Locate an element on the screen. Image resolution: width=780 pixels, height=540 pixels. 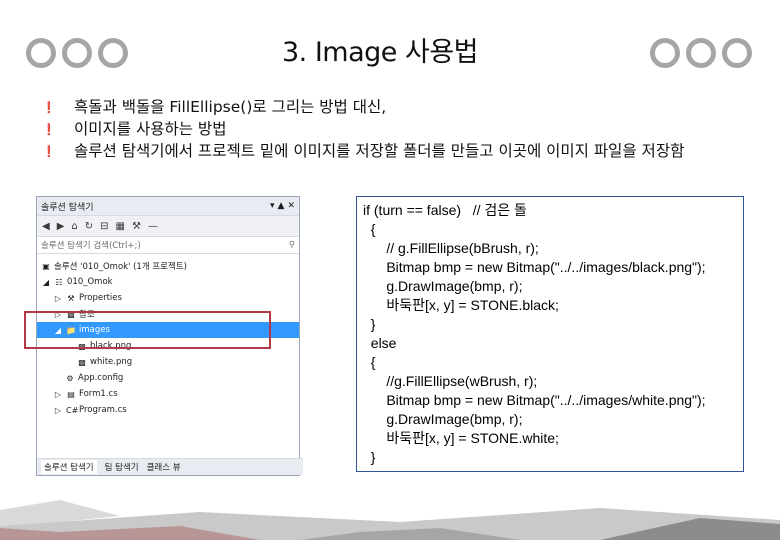
code-line: 바둑판[x, y] = STONE.white; is located at coordinates (461, 438).